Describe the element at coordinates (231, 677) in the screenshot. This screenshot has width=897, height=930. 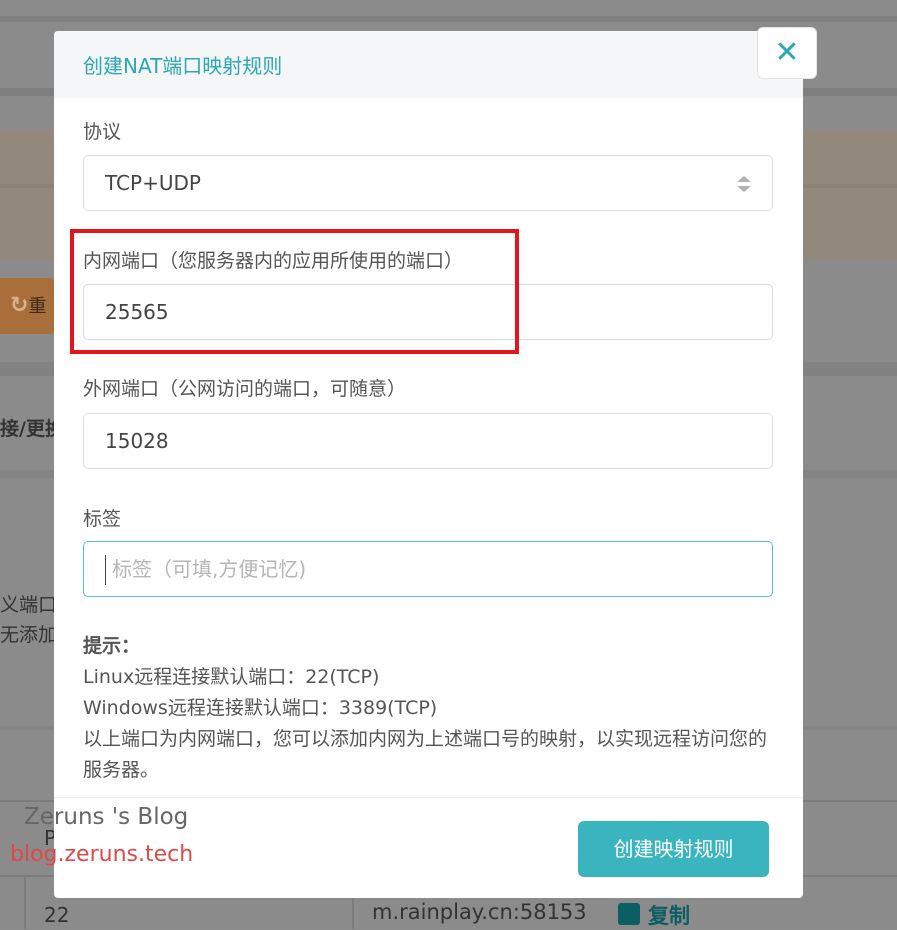
I see `tips-line: Linux远程连接默认端口：22(TCP)` at that location.